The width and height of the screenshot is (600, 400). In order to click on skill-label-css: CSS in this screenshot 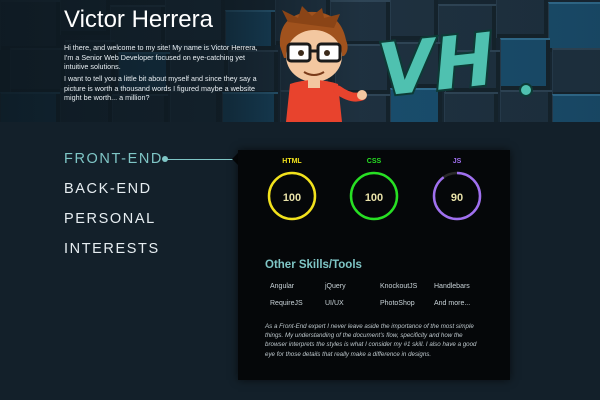, I will do `click(374, 161)`.